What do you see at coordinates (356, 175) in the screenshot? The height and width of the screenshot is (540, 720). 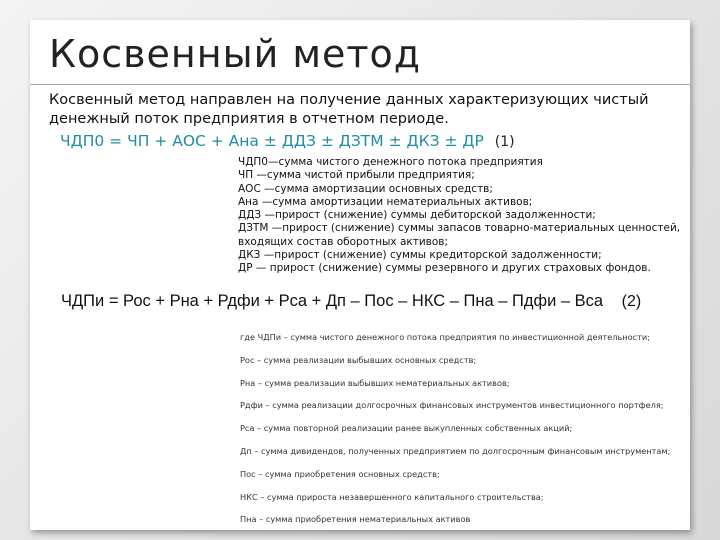 I see `legend-1-line: ЧП —сумма чистой прибыли предприятия;` at bounding box center [356, 175].